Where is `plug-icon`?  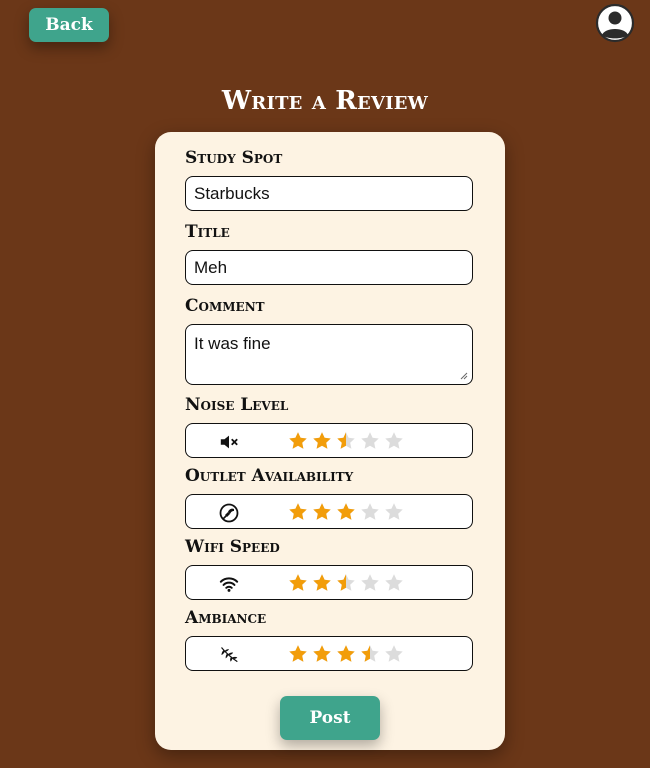 plug-icon is located at coordinates (229, 513).